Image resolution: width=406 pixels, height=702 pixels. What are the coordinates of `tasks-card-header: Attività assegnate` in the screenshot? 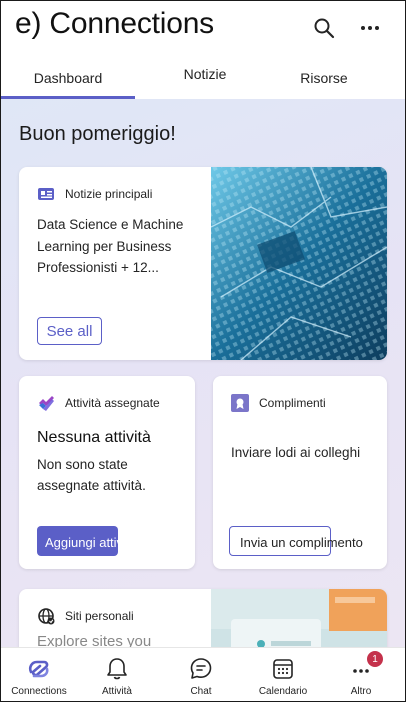 It's located at (98, 403).